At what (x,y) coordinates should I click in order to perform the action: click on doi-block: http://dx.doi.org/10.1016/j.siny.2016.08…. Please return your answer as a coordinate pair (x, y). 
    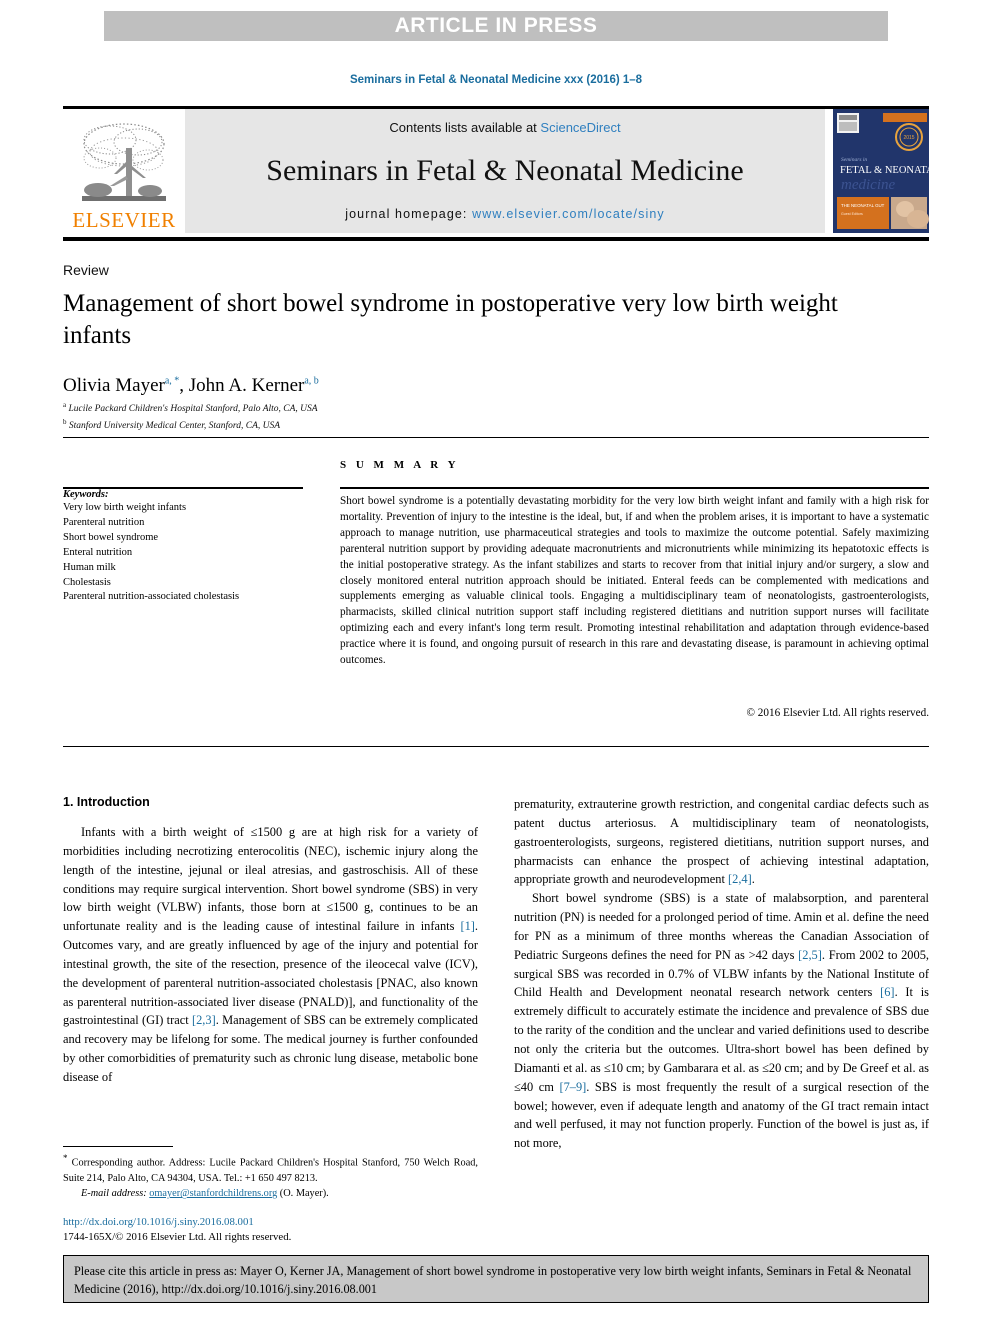
    Looking at the image, I should click on (278, 1230).